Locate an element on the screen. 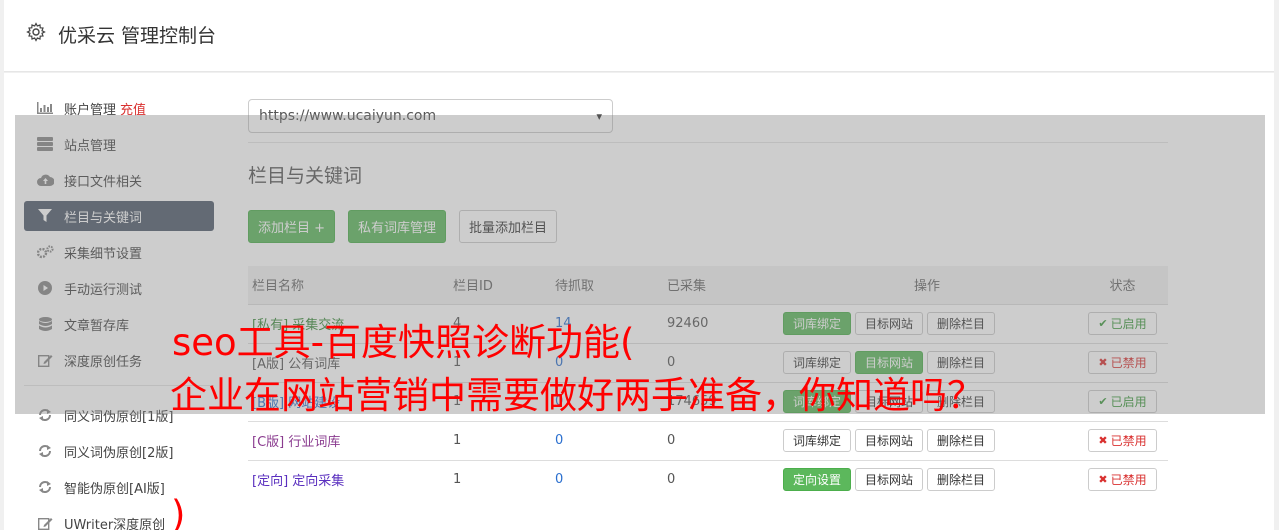  sidebar-item-uwriter: UWriter深度原创 is located at coordinates (119, 519).